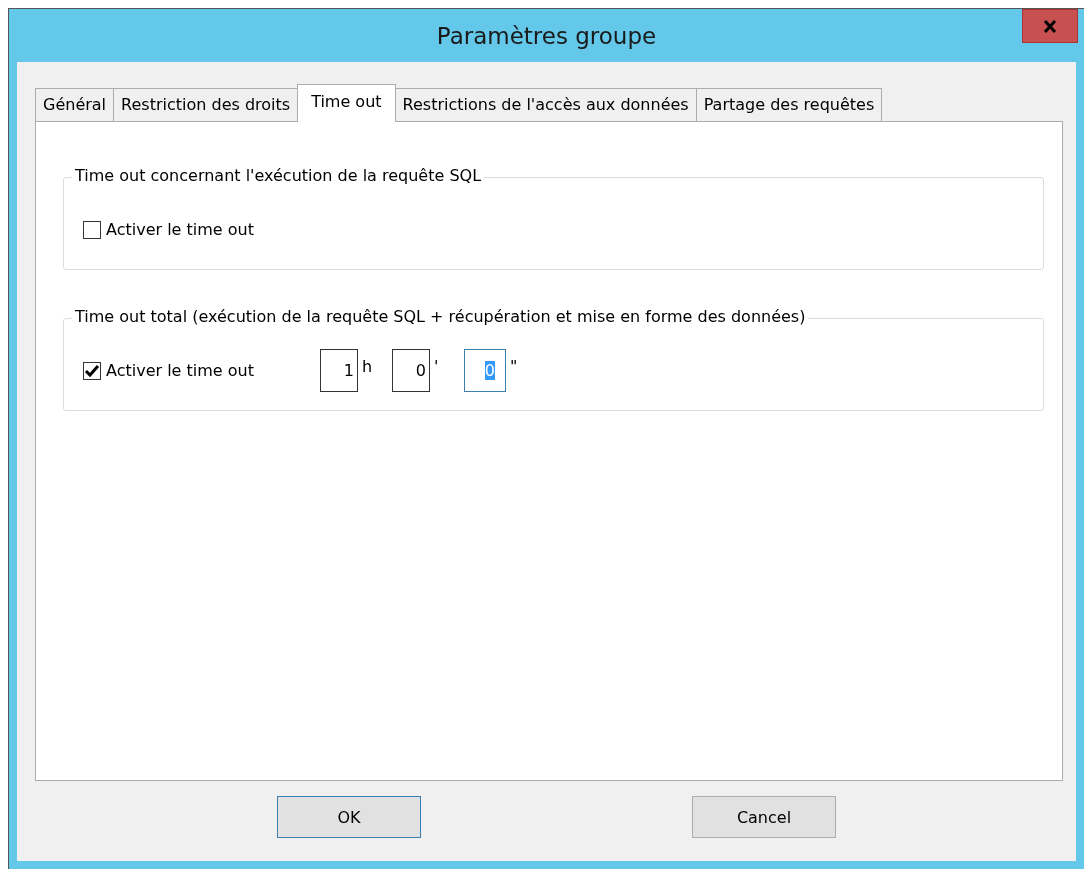 This screenshot has height=869, width=1084. I want to click on unit-label: h, so click(367, 366).